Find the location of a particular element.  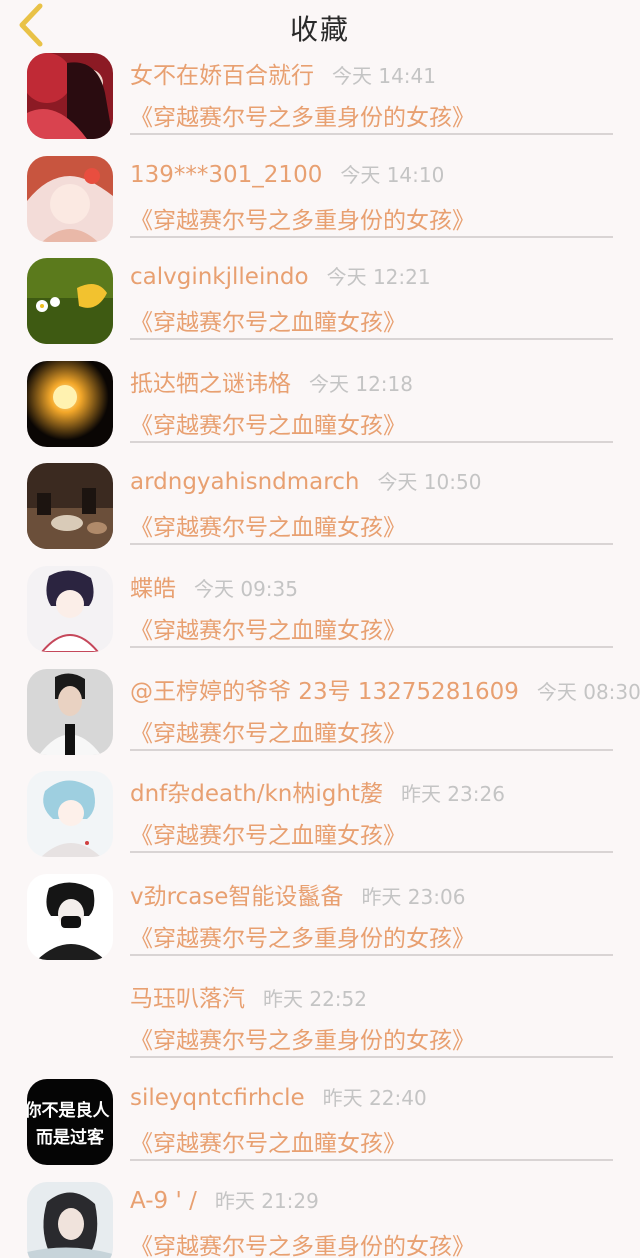

avatar: 你不是良人 而是过客 is located at coordinates (70, 1121).